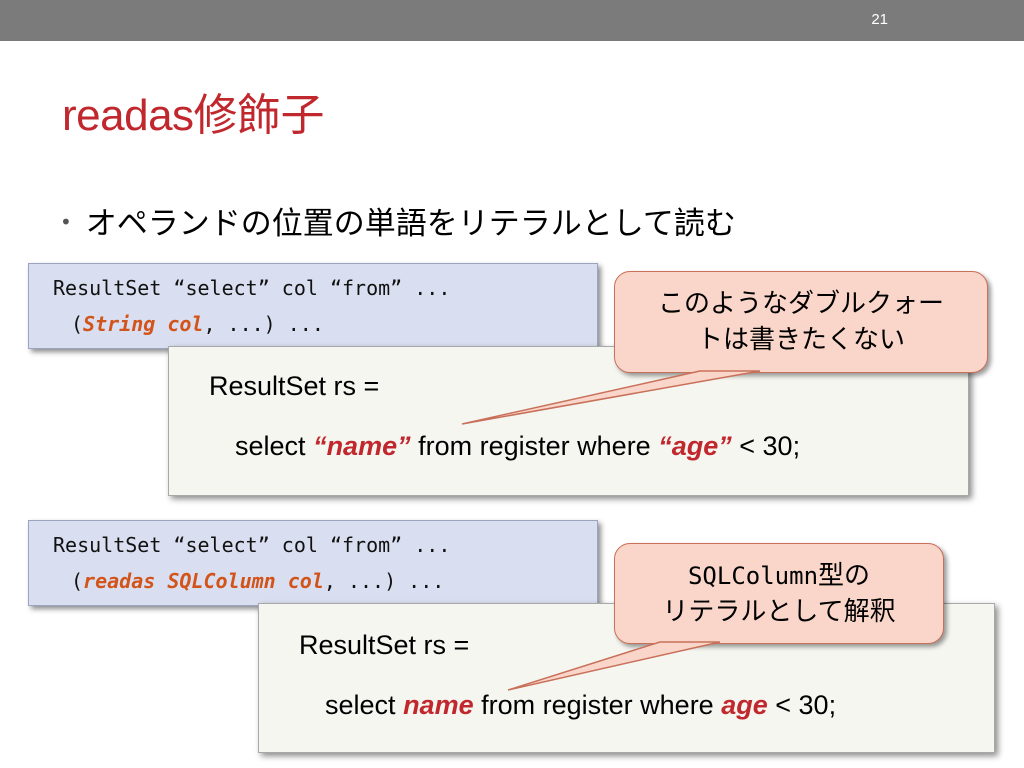 Image resolution: width=1024 pixels, height=768 pixels. What do you see at coordinates (611, 530) in the screenshot?
I see `callout-pointers` at bounding box center [611, 530].